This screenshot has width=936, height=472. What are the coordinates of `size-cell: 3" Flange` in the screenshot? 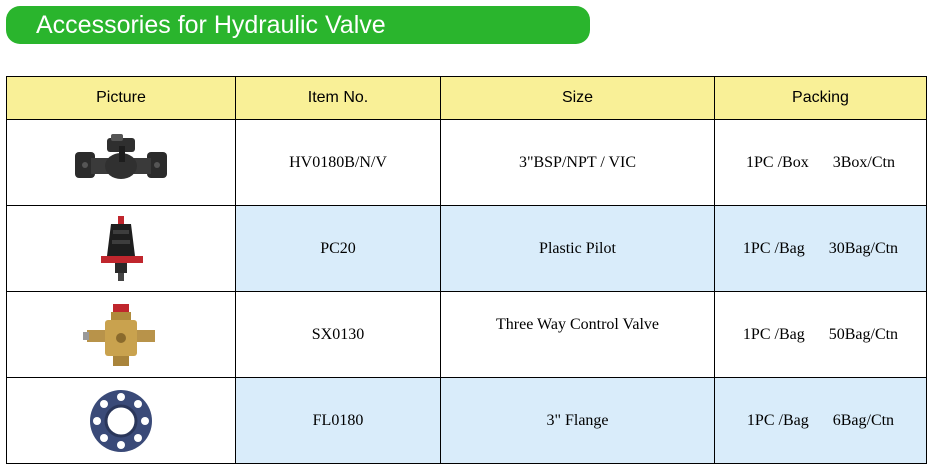 It's located at (577, 420).